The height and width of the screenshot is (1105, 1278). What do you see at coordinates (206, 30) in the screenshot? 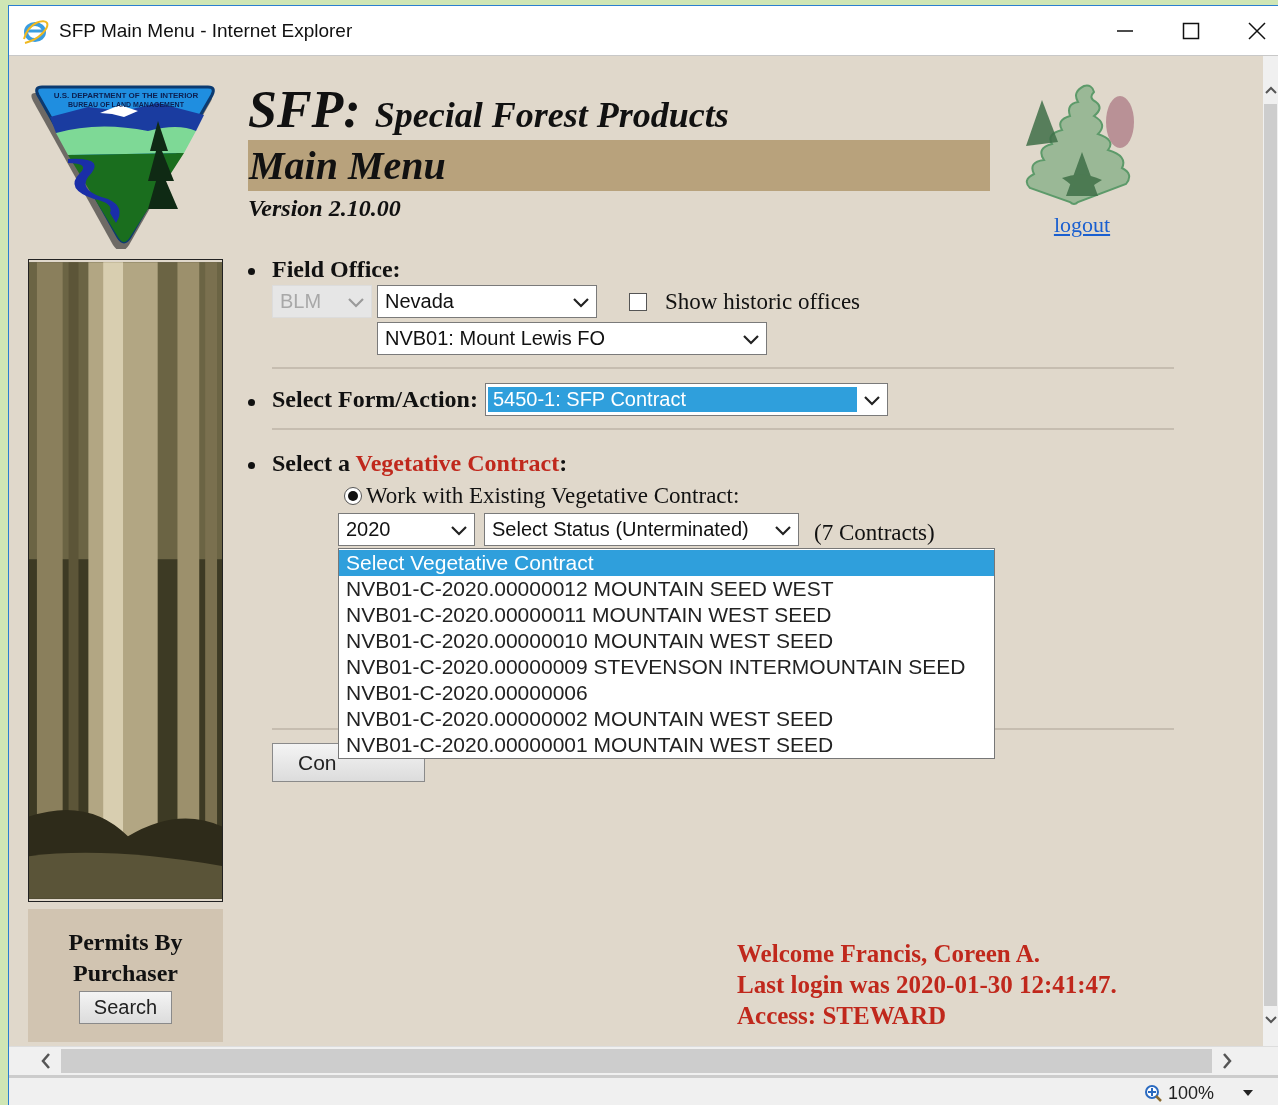
I see `window-title: SFP Main Menu - Internet Explorer` at bounding box center [206, 30].